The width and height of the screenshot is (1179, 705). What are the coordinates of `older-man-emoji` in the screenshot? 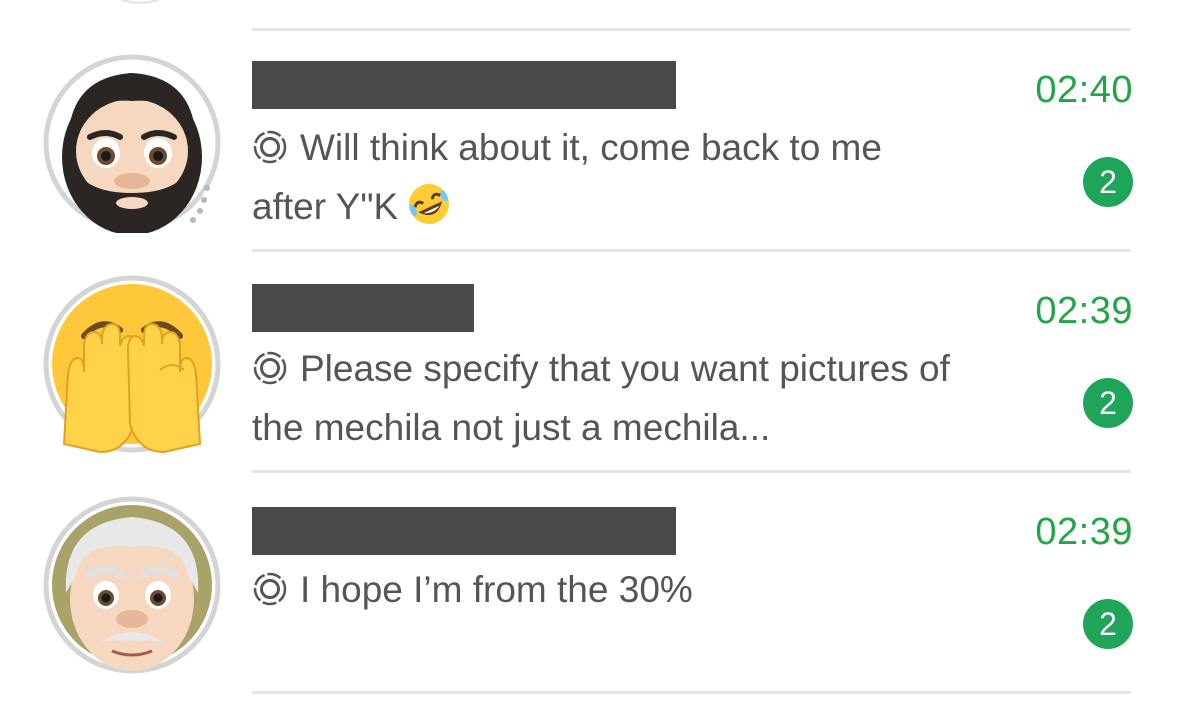 It's located at (132, 585).